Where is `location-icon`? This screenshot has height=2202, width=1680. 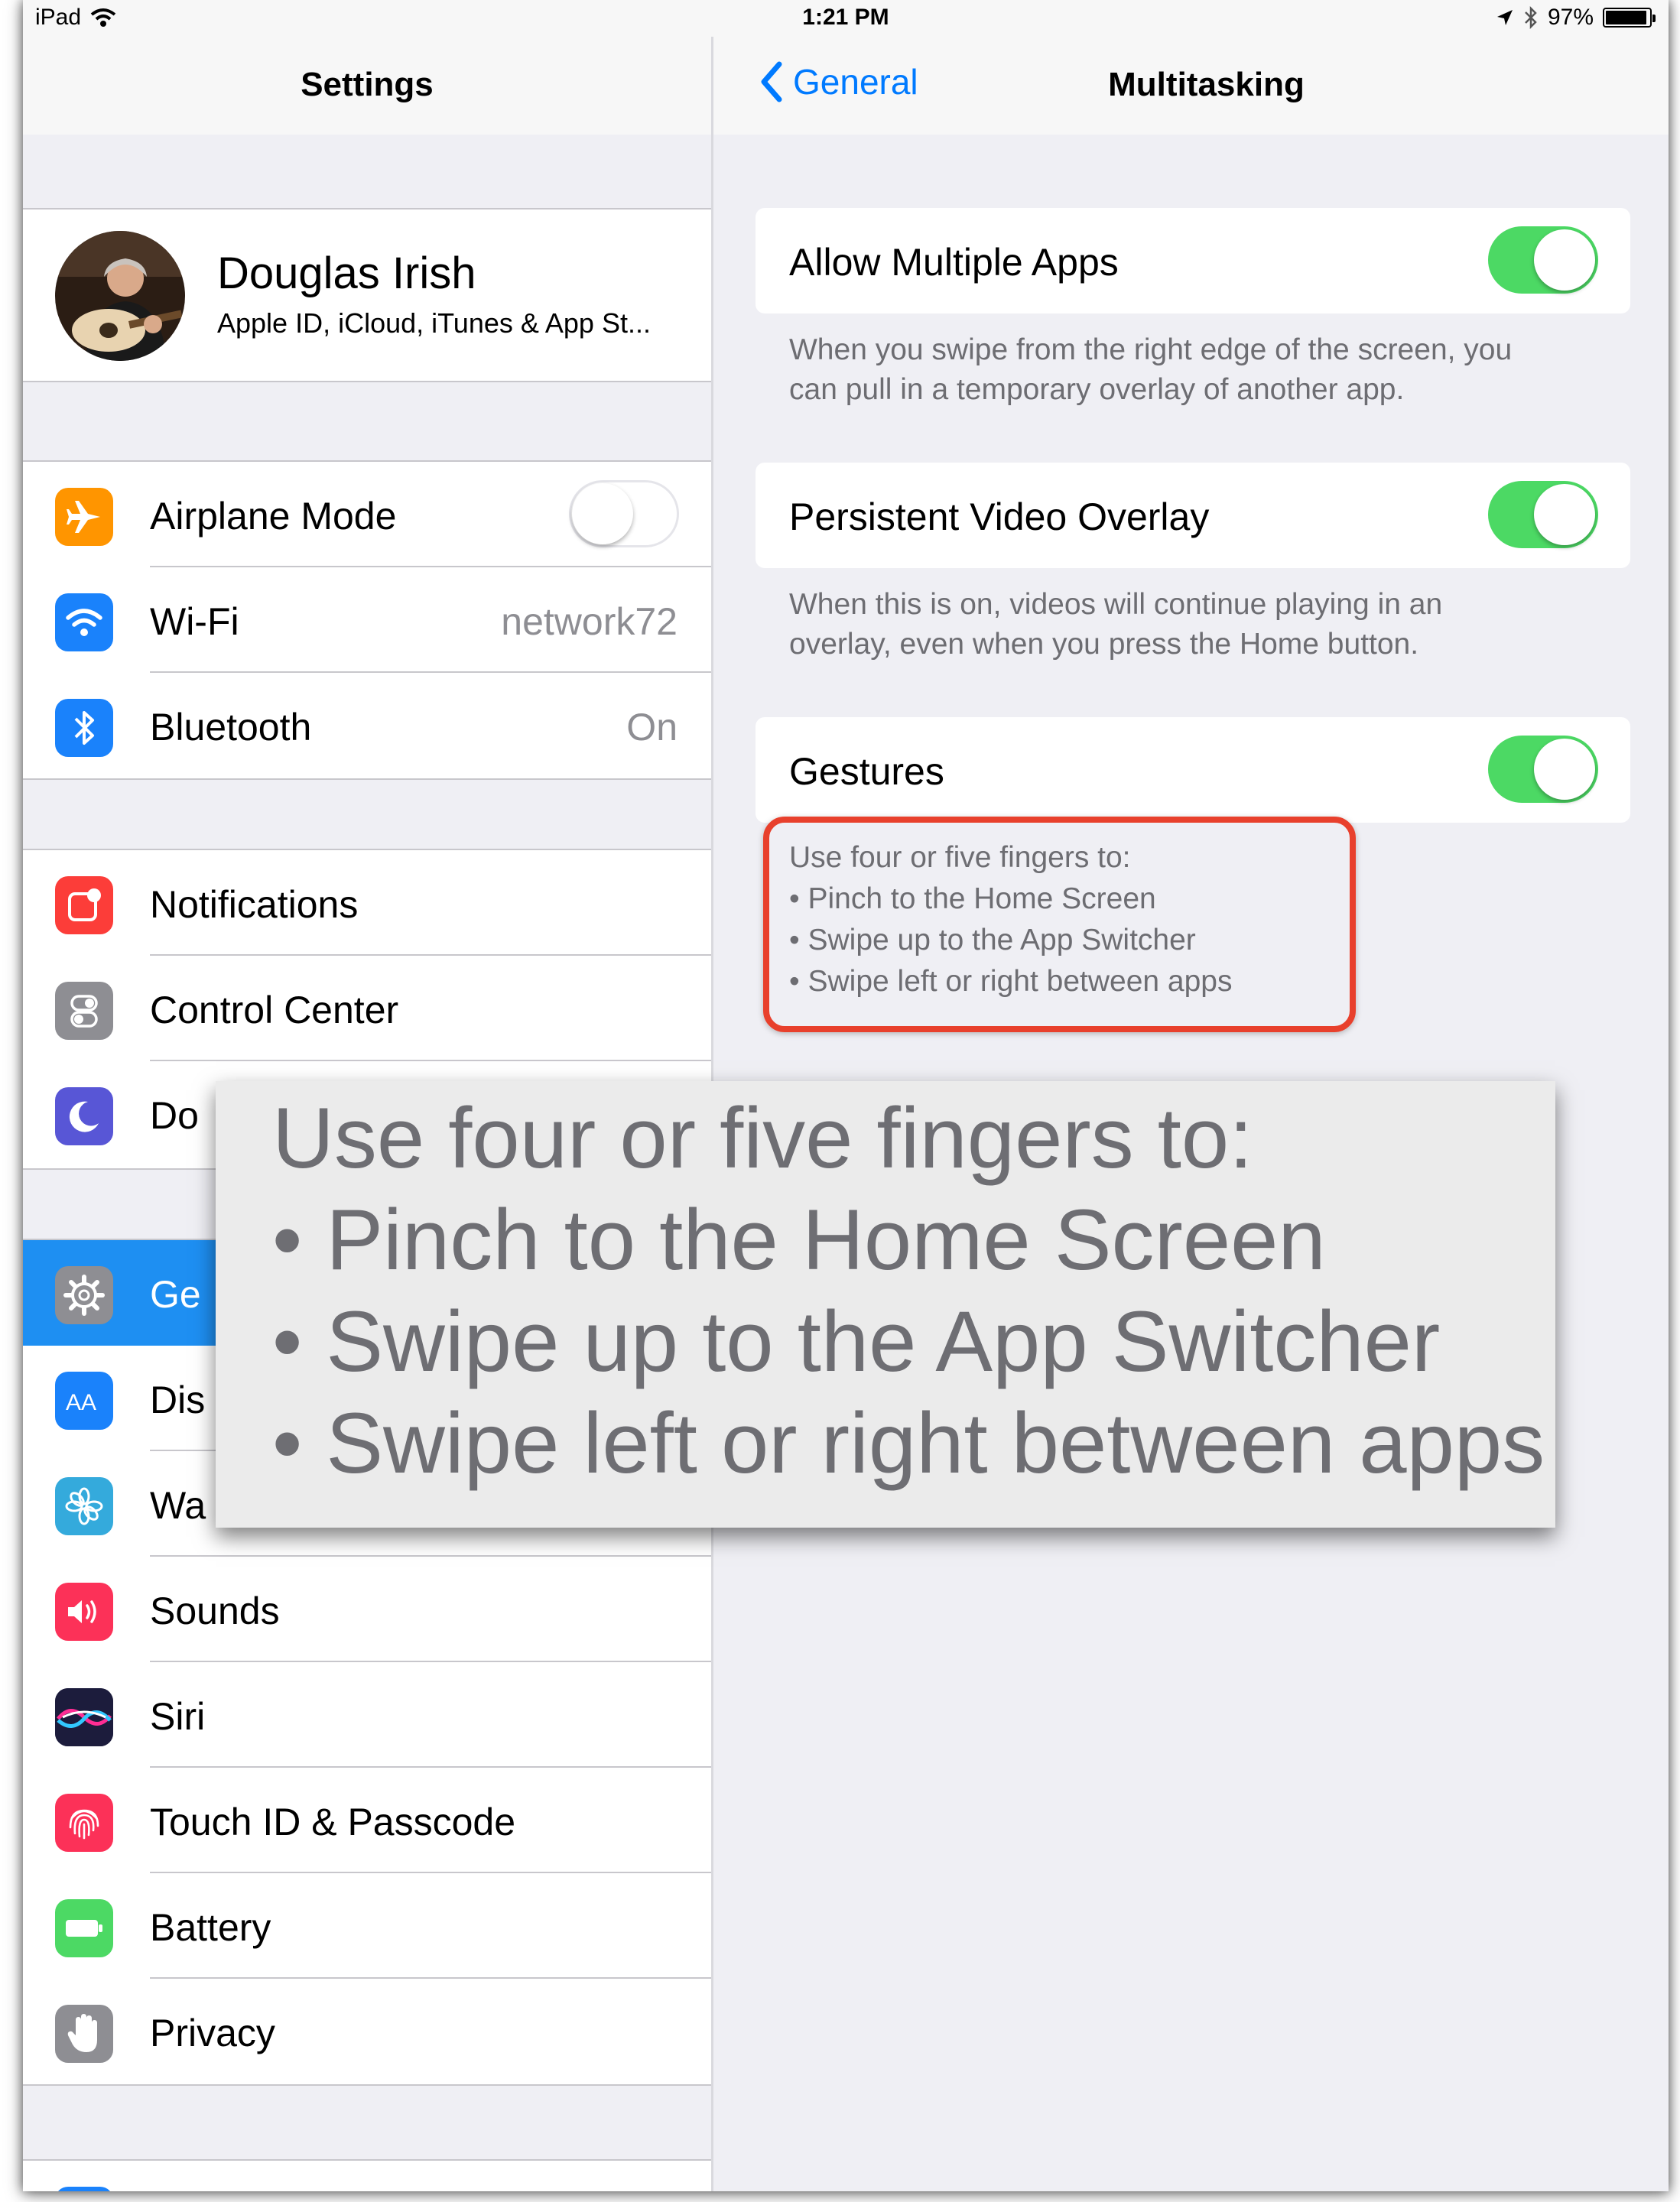
location-icon is located at coordinates (1504, 17).